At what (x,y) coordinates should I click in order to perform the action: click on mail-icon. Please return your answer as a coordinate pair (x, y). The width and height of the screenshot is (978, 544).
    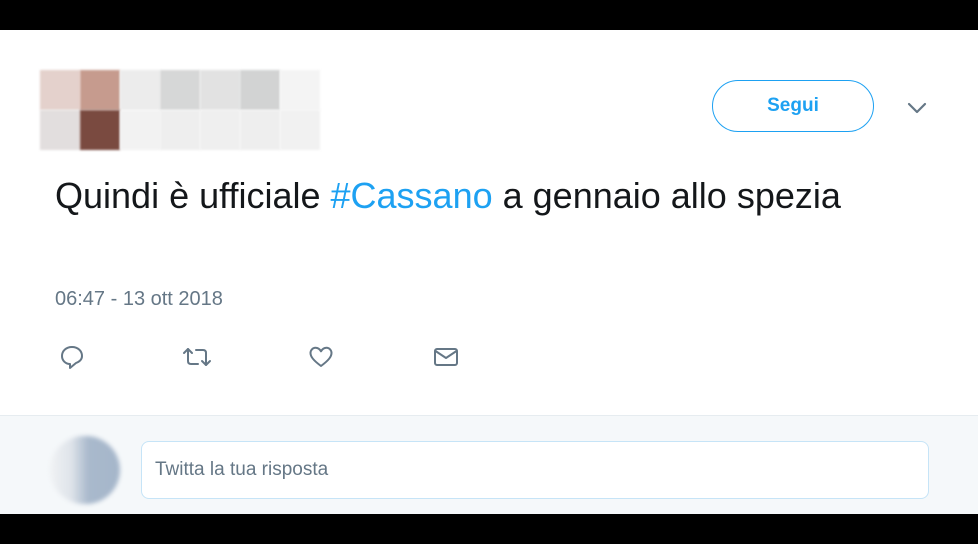
    Looking at the image, I should click on (446, 357).